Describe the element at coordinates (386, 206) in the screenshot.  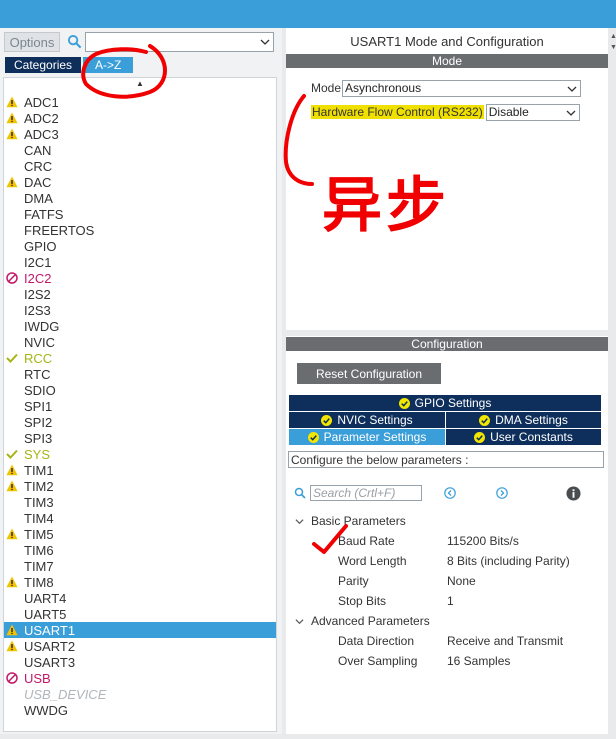
I see `annotation-text: 异步` at that location.